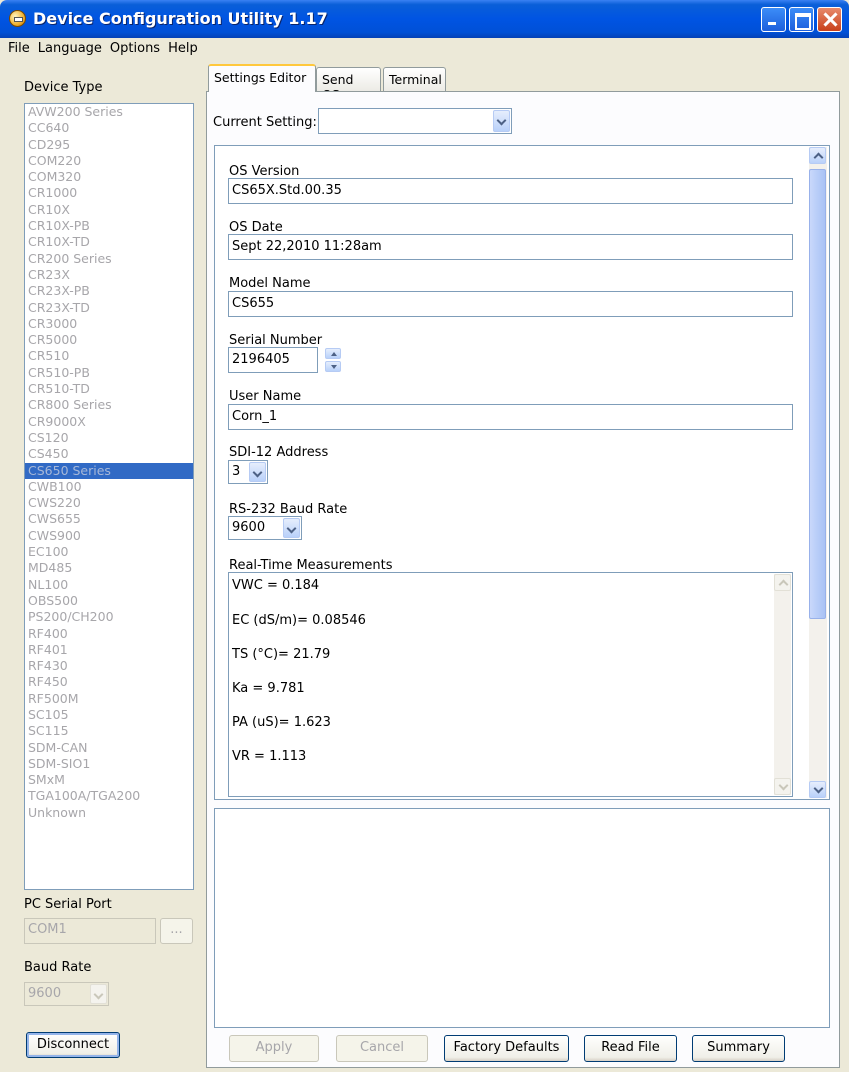 This screenshot has width=849, height=1072. Describe the element at coordinates (109, 748) in the screenshot. I see `device-list-item: SDM-CAN` at that location.